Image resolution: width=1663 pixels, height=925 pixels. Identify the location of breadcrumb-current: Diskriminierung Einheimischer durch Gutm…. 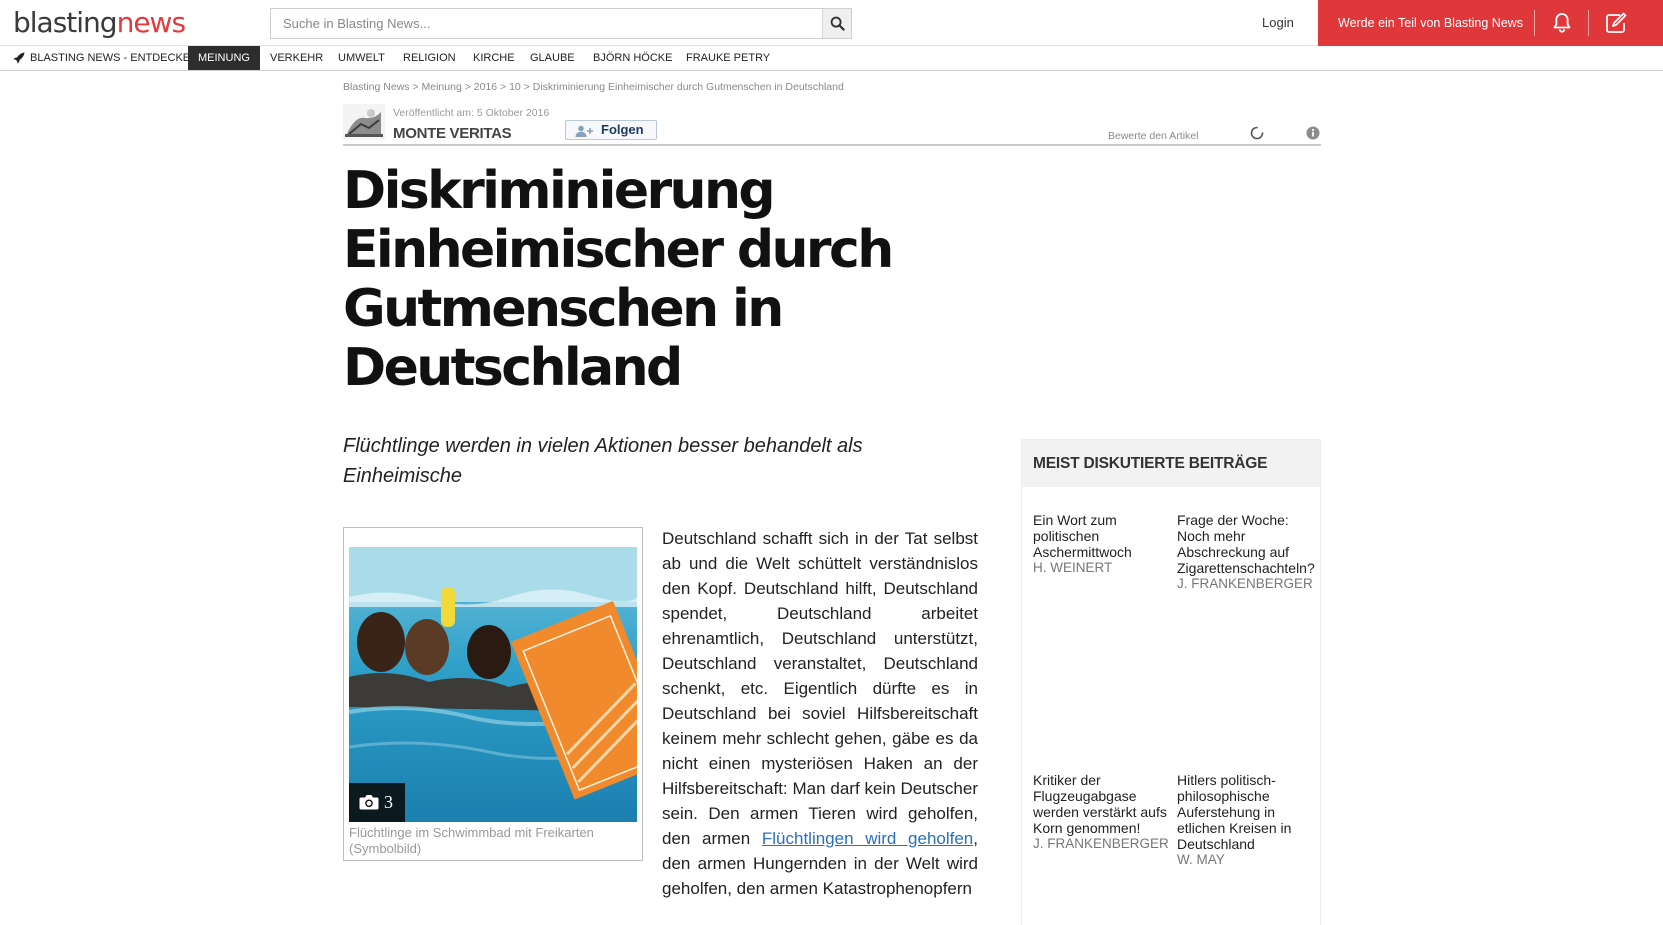
(688, 87).